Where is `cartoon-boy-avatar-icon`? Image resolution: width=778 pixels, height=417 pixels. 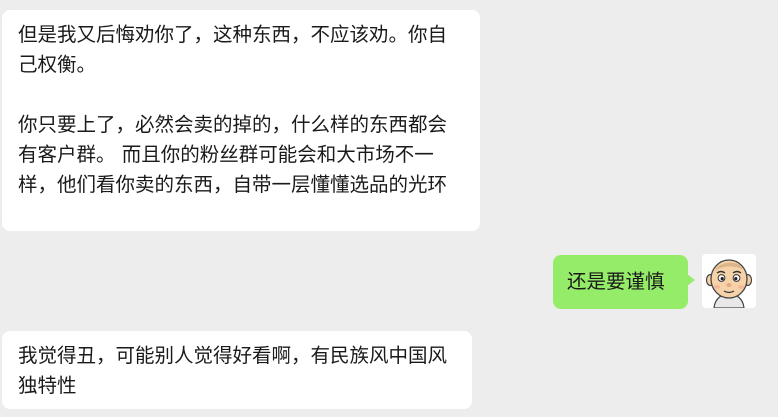 cartoon-boy-avatar-icon is located at coordinates (729, 281).